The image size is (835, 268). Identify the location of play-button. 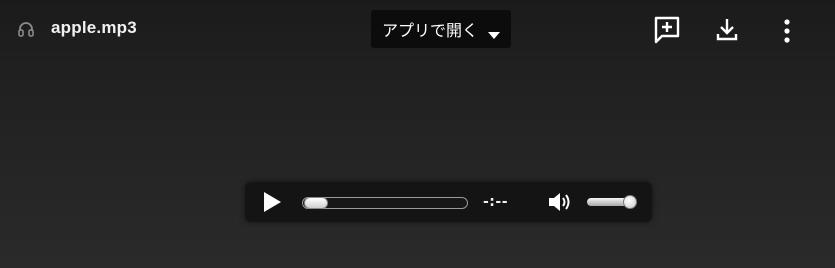
(272, 202).